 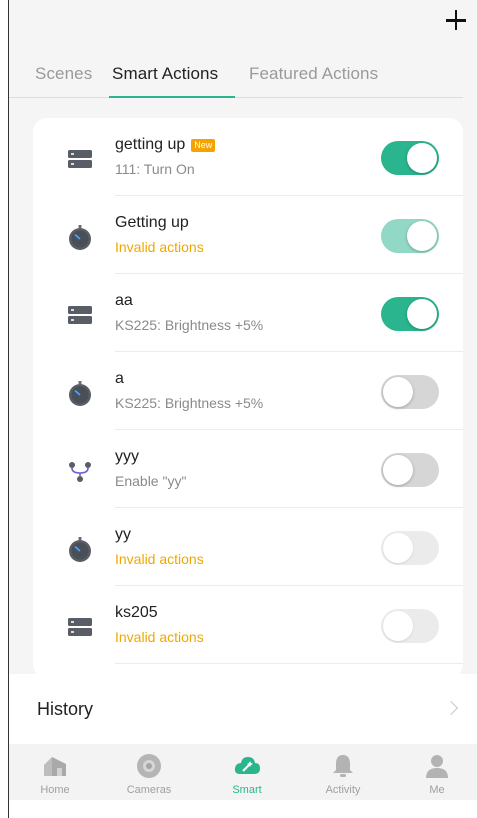 I want to click on smart-icon, so click(x=247, y=766).